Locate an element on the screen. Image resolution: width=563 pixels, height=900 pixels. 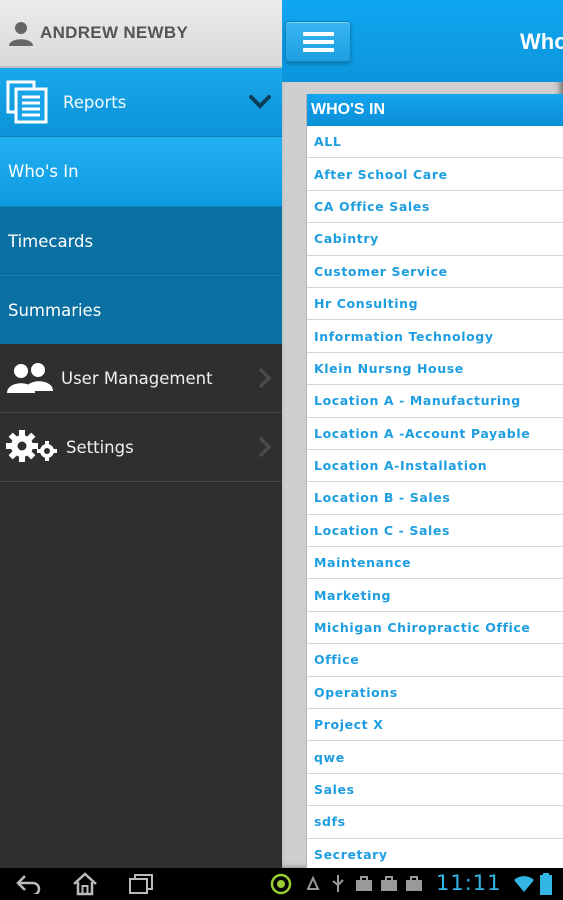
list-item-label: sdfs is located at coordinates (330, 822).